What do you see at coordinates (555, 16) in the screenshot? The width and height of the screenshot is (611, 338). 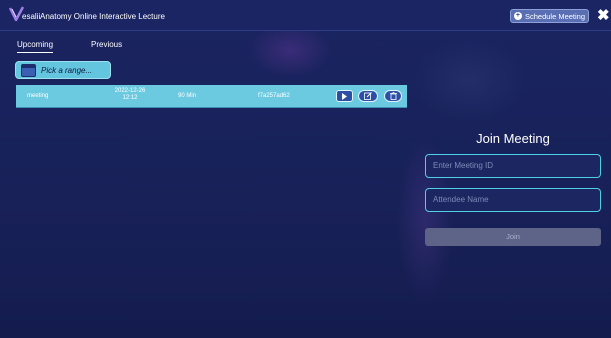 I see `schedule-meeting-label: Schedule Meeting` at bounding box center [555, 16].